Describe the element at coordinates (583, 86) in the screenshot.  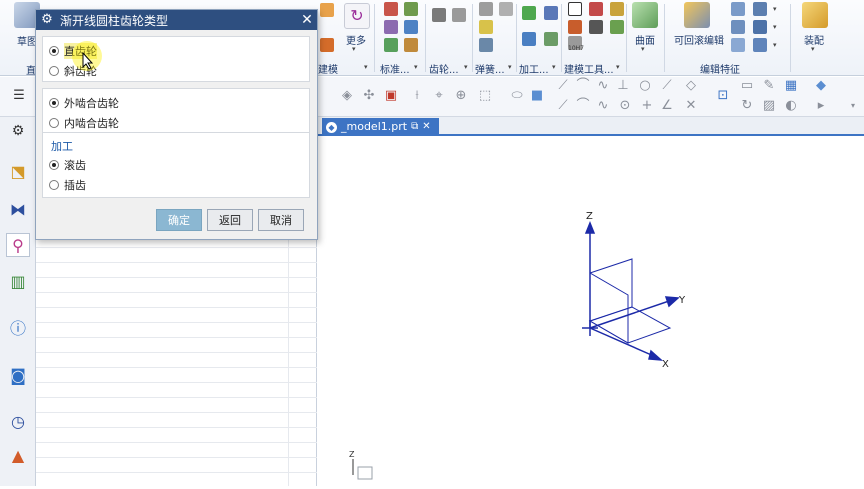
I see `arc-icon: ⌒` at that location.